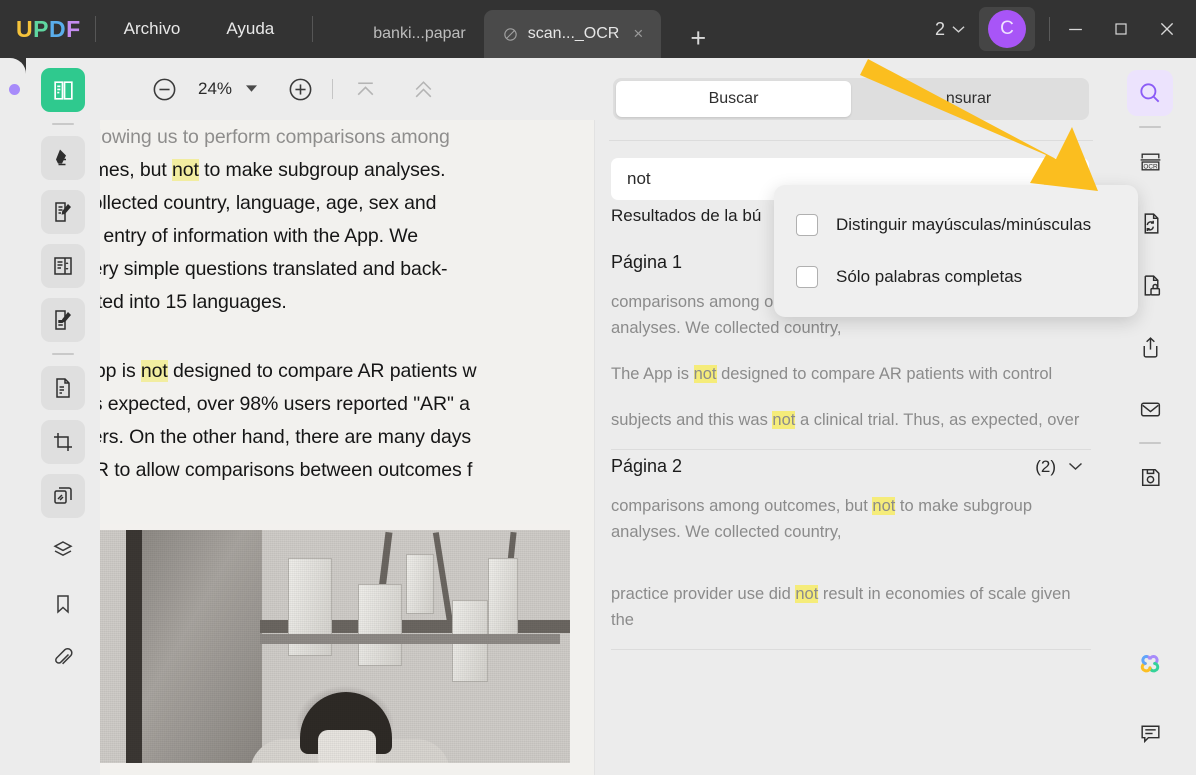 The image size is (1196, 775). What do you see at coordinates (703, 594) in the screenshot?
I see `result-pre-text: practice provider use did` at bounding box center [703, 594].